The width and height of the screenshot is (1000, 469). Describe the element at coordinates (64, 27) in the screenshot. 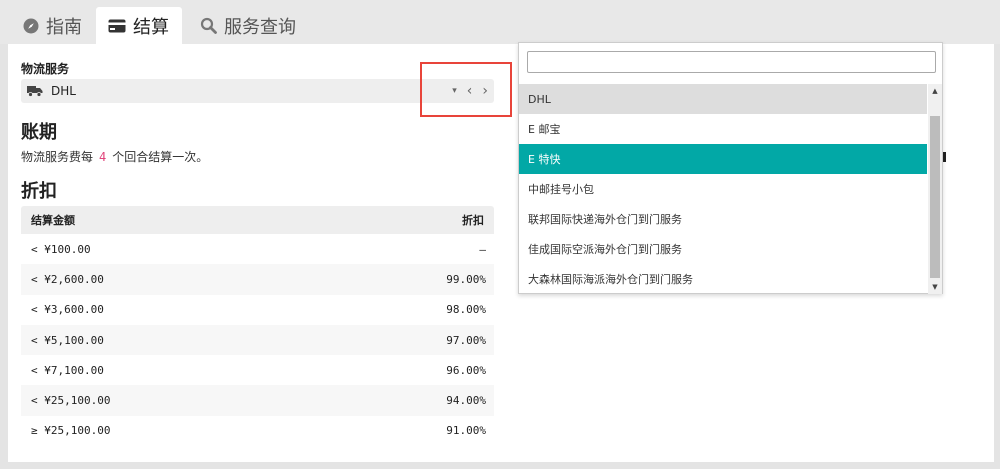

I see `tab-guide-label: 指南` at that location.